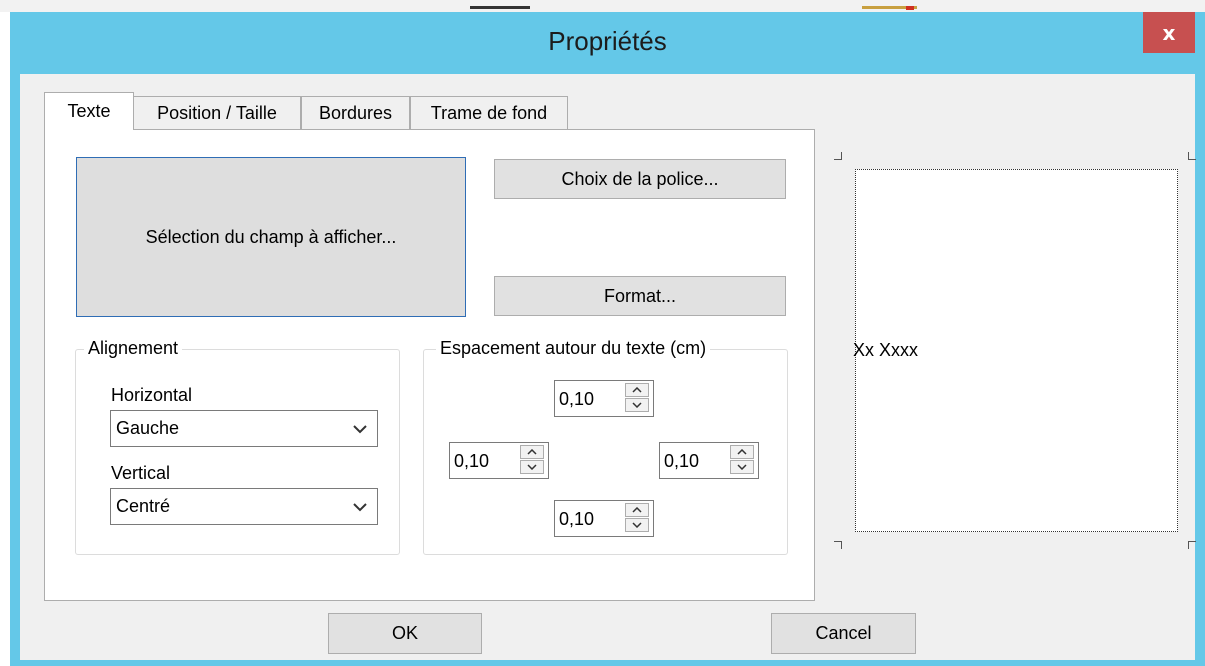  I want to click on spacing-top-spinner: 0,10, so click(604, 398).